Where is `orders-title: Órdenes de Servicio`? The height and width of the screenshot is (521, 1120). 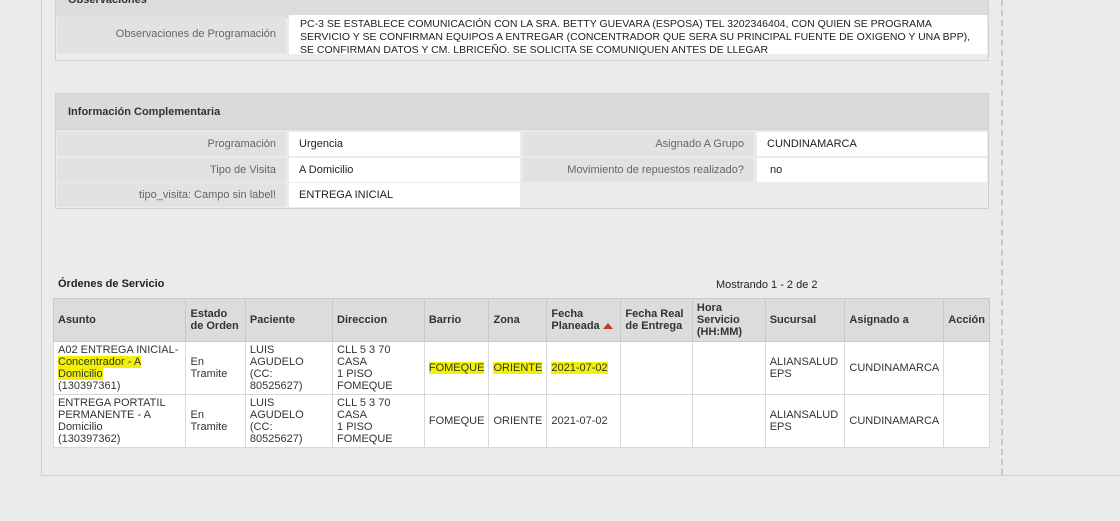 orders-title: Órdenes de Servicio is located at coordinates (111, 284).